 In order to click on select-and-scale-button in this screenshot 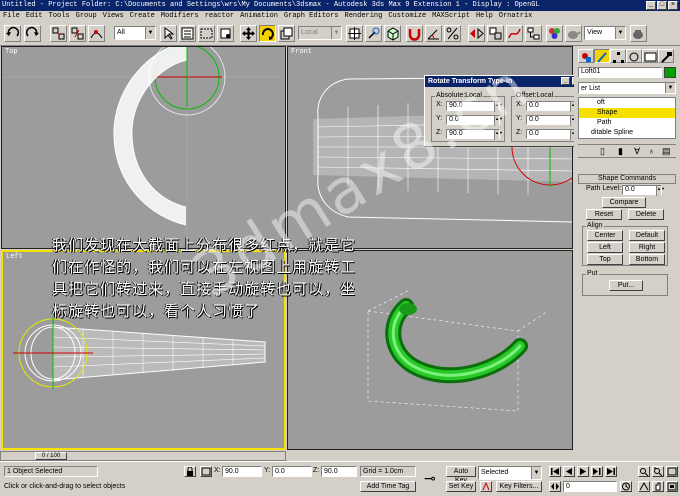, I will do `click(286, 33)`.